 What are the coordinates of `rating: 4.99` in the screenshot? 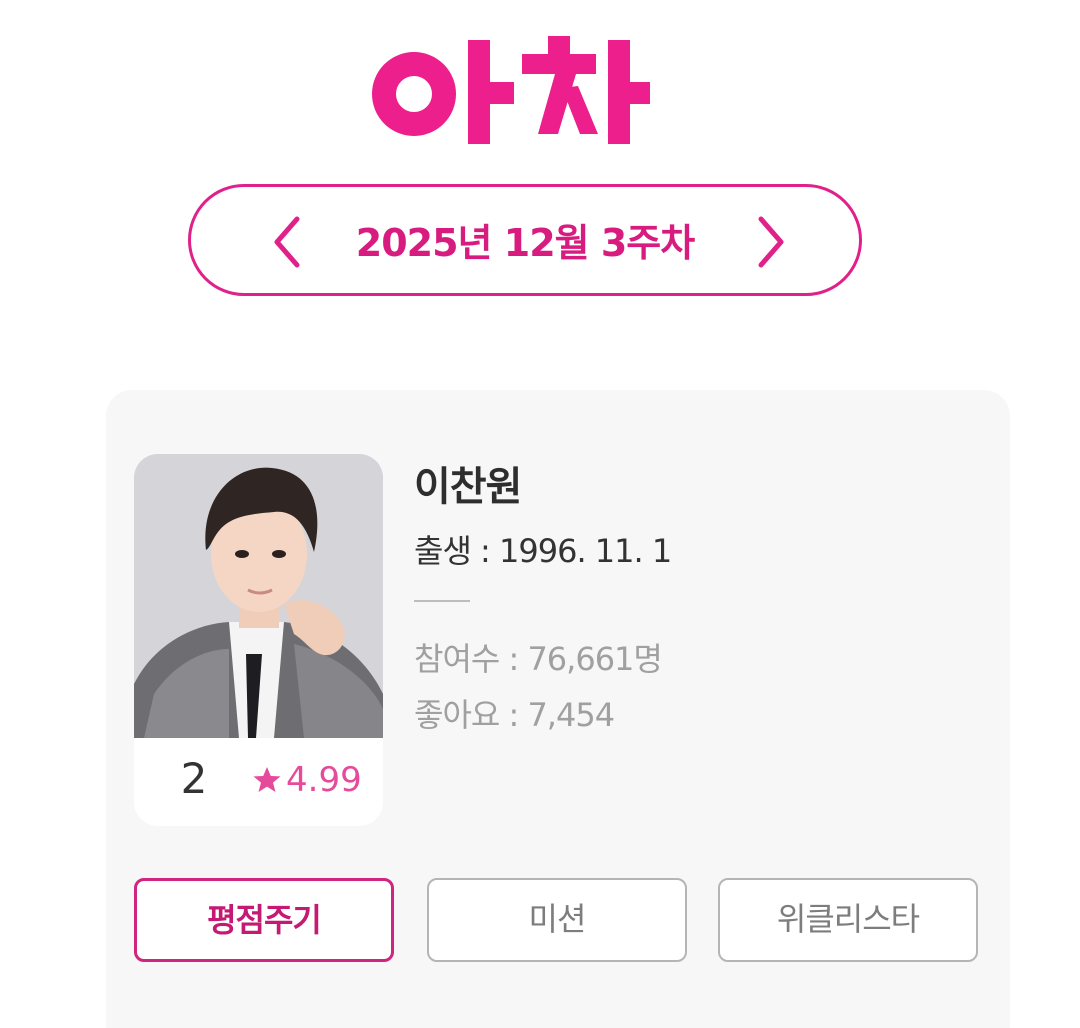 It's located at (307, 780).